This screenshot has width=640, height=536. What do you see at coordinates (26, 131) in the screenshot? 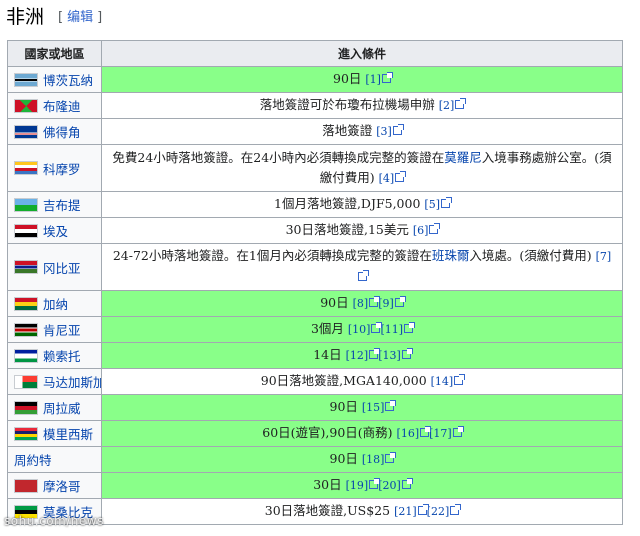
I see `cape-verde-flag-icon` at bounding box center [26, 131].